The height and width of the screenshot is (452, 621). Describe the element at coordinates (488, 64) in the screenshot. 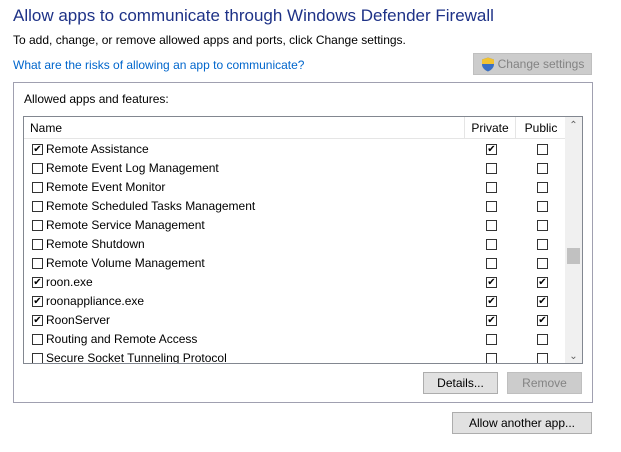

I see `uac-shield-icon` at that location.